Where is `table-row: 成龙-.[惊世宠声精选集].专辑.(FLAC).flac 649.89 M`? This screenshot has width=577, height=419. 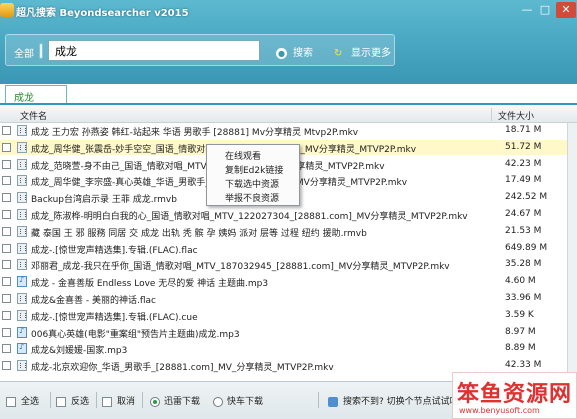
table-row: 成龙-.[惊世宠声精选集].专辑.(FLAC).flac 649.89 M is located at coordinates (288, 248).